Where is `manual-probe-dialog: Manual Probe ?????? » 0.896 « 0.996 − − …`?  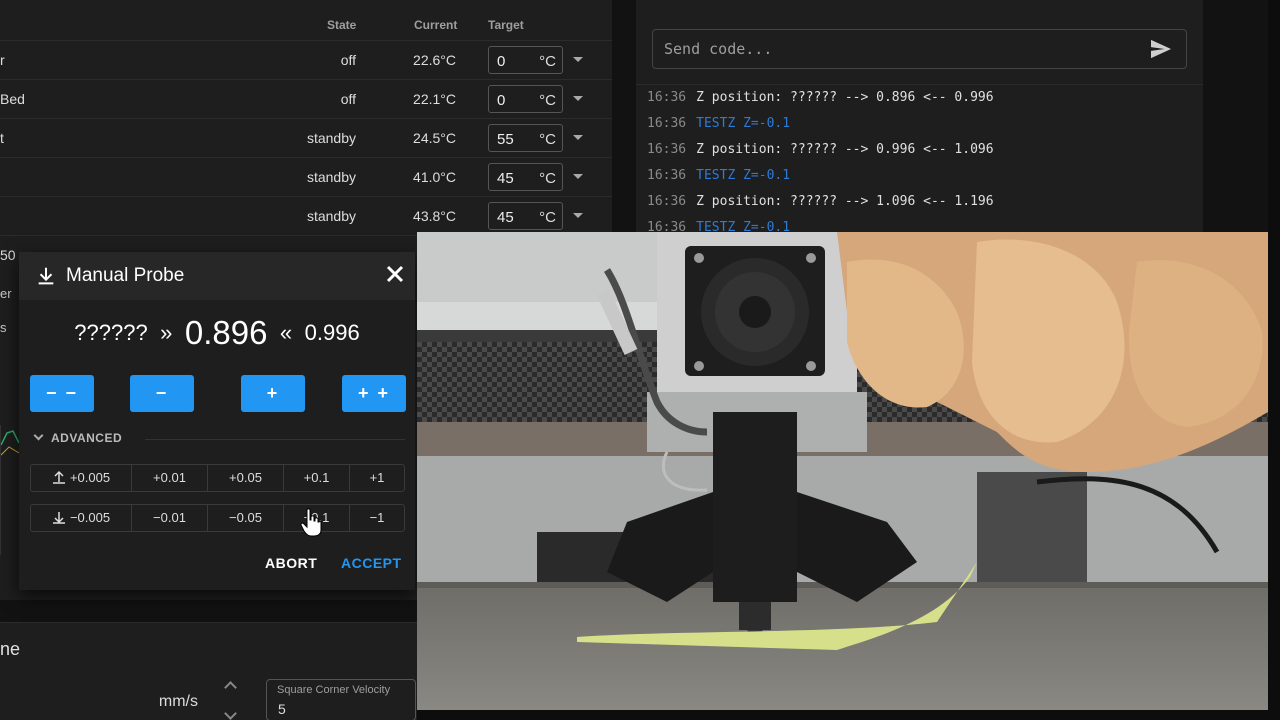
manual-probe-dialog: Manual Probe ?????? » 0.896 « 0.996 − − … is located at coordinates (217, 421).